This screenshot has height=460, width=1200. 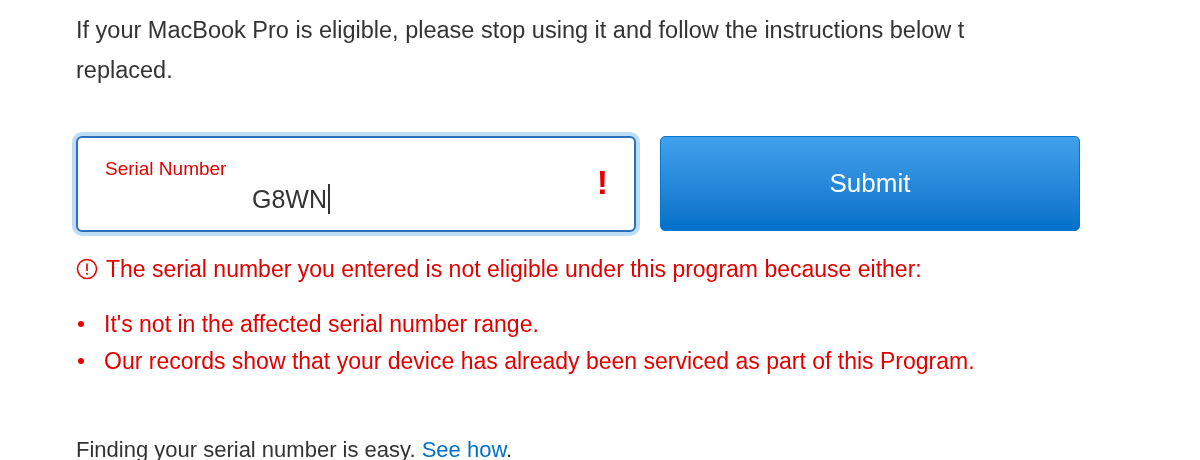 I want to click on error-reason: Our records show that your device has already been serviced as part of this Program., so click(x=539, y=361).